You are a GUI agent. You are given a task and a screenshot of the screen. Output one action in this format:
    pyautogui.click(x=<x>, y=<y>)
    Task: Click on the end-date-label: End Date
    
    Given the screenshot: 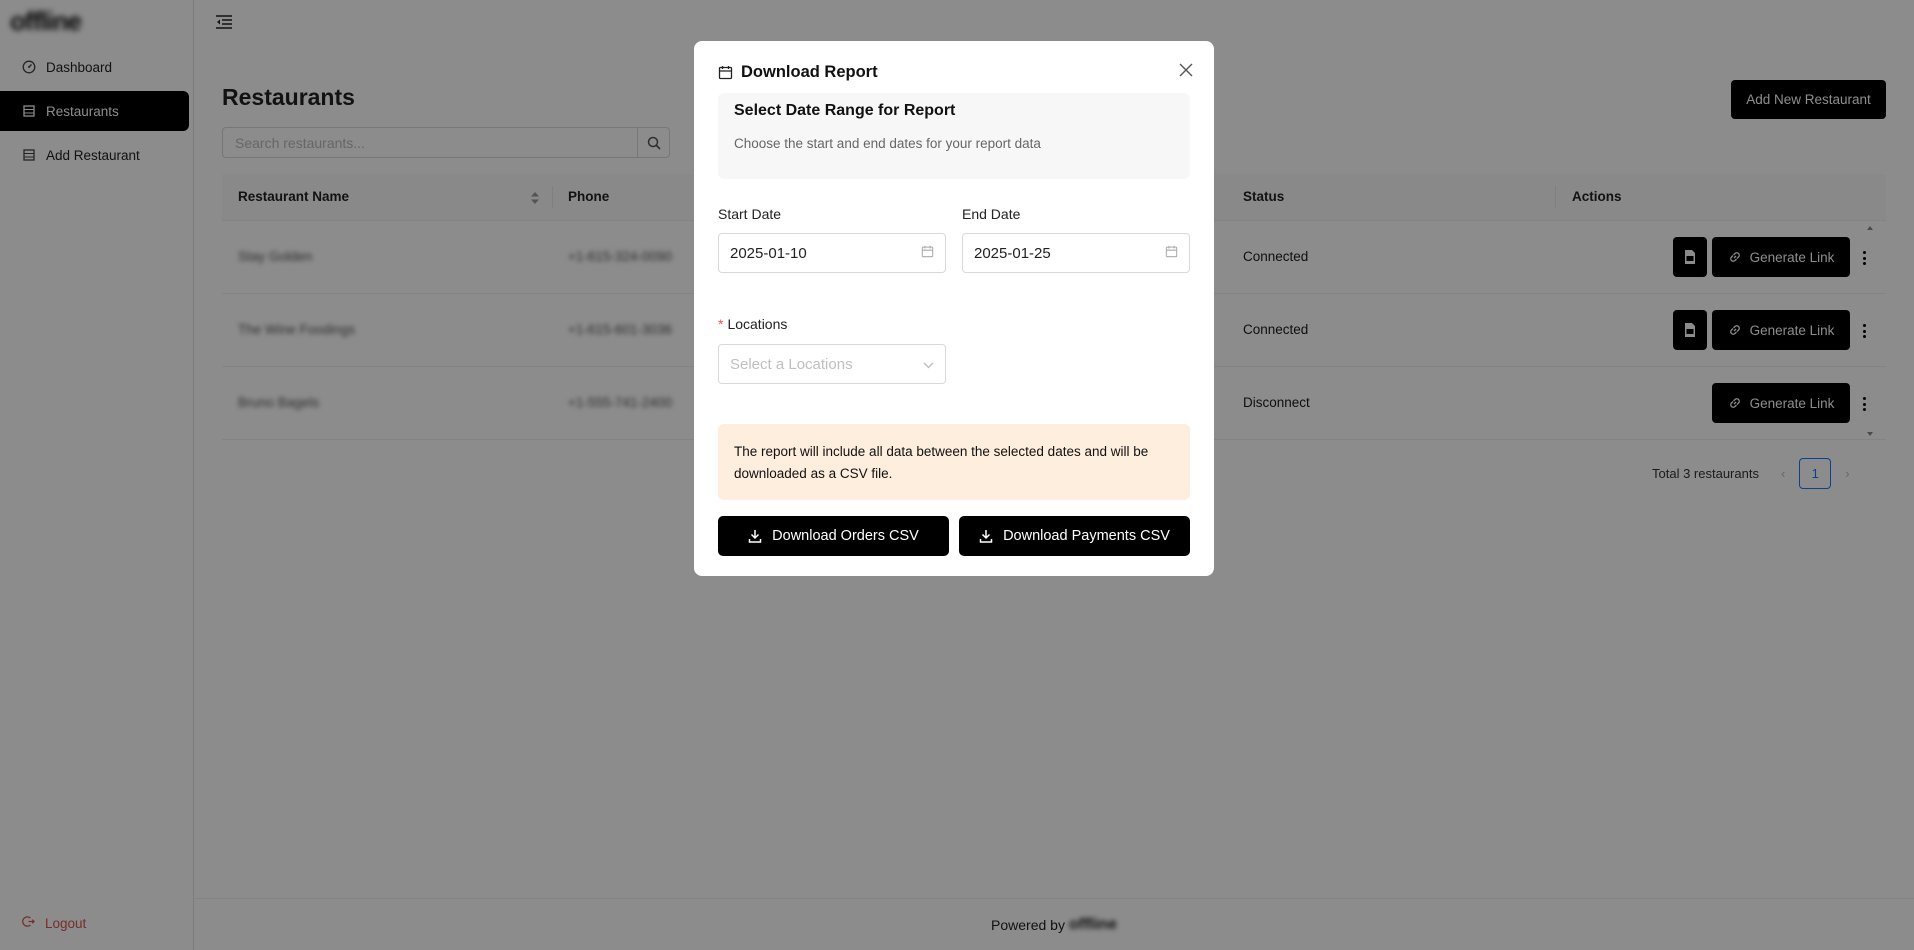 What is the action you would take?
    pyautogui.click(x=991, y=214)
    